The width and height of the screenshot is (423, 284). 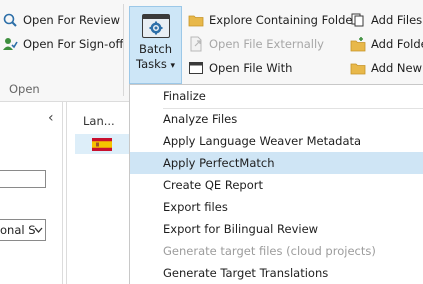 I want to click on left-pane: ‹ onal S, so click(x=31, y=193).